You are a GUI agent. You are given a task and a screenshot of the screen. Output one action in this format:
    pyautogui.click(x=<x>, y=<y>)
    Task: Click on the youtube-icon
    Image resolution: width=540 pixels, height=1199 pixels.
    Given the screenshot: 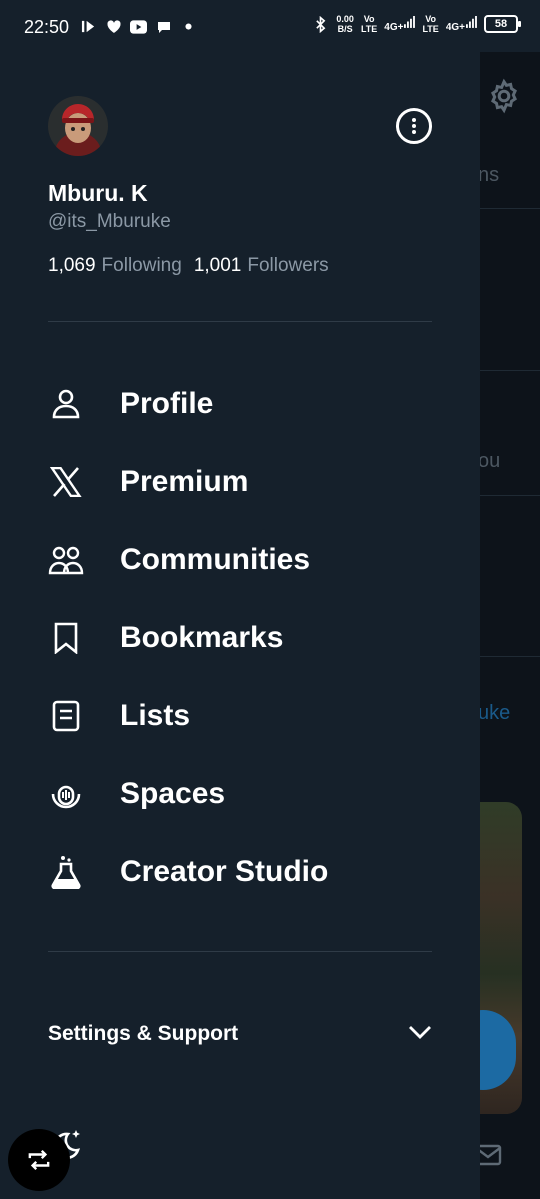 What is the action you would take?
    pyautogui.click(x=138, y=26)
    